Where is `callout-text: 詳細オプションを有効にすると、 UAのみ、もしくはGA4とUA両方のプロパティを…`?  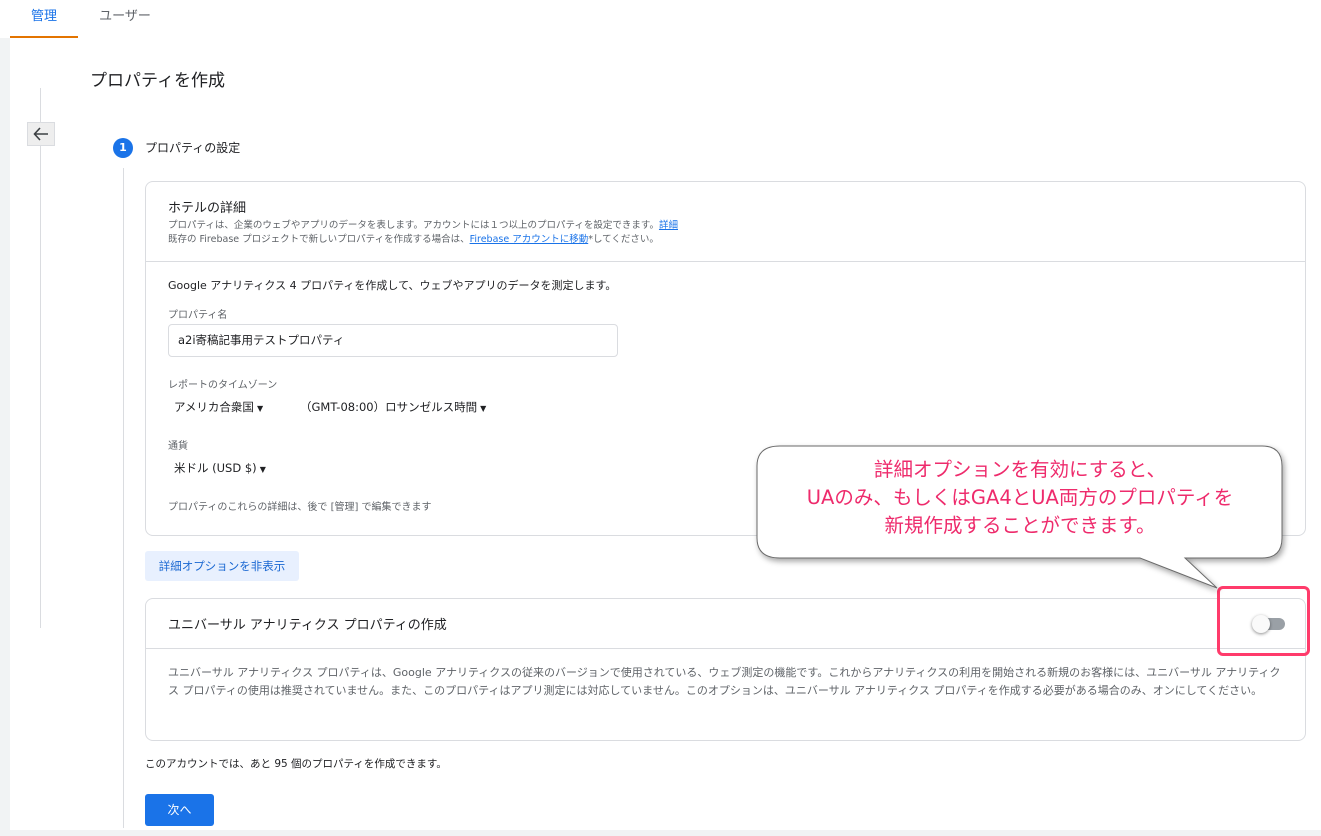 callout-text: 詳細オプションを有効にすると、 UAのみ、もしくはGA4とUA両方のプロパティを… is located at coordinates (1020, 498).